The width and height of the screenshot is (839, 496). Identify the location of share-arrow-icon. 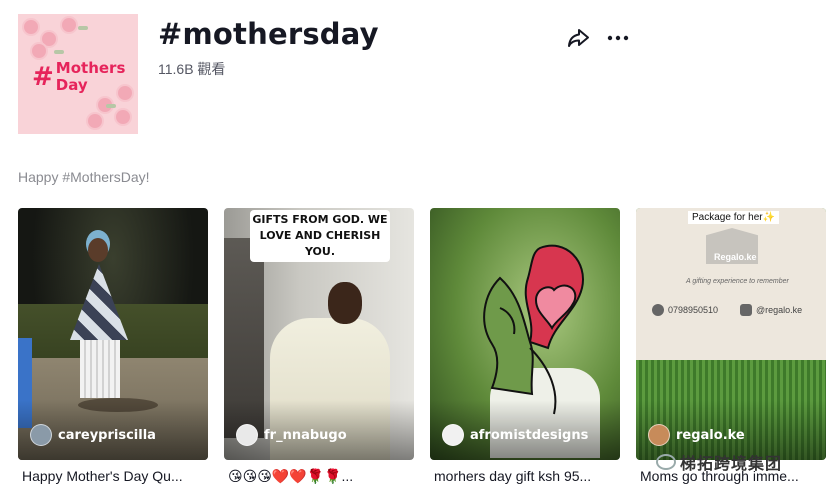
(578, 38).